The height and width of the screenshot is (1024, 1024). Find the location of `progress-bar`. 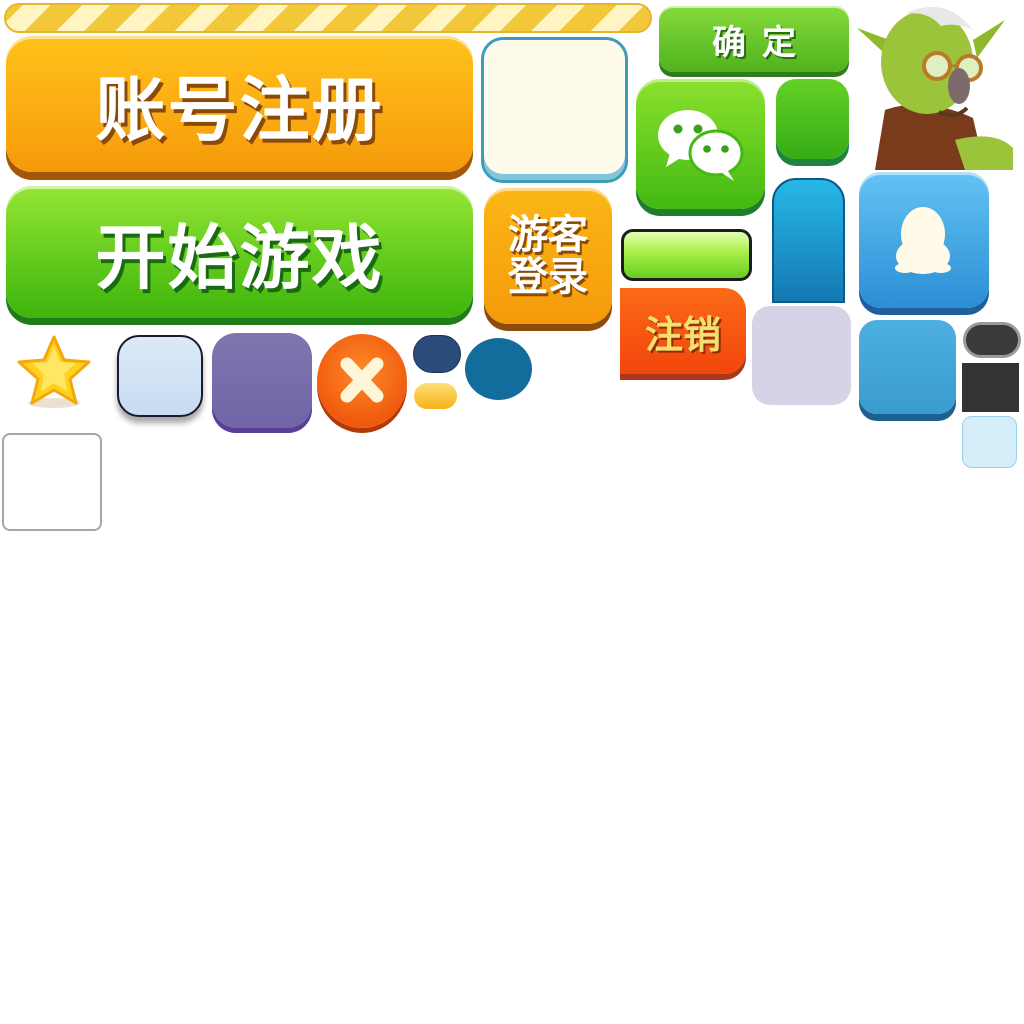

progress-bar is located at coordinates (328, 18).